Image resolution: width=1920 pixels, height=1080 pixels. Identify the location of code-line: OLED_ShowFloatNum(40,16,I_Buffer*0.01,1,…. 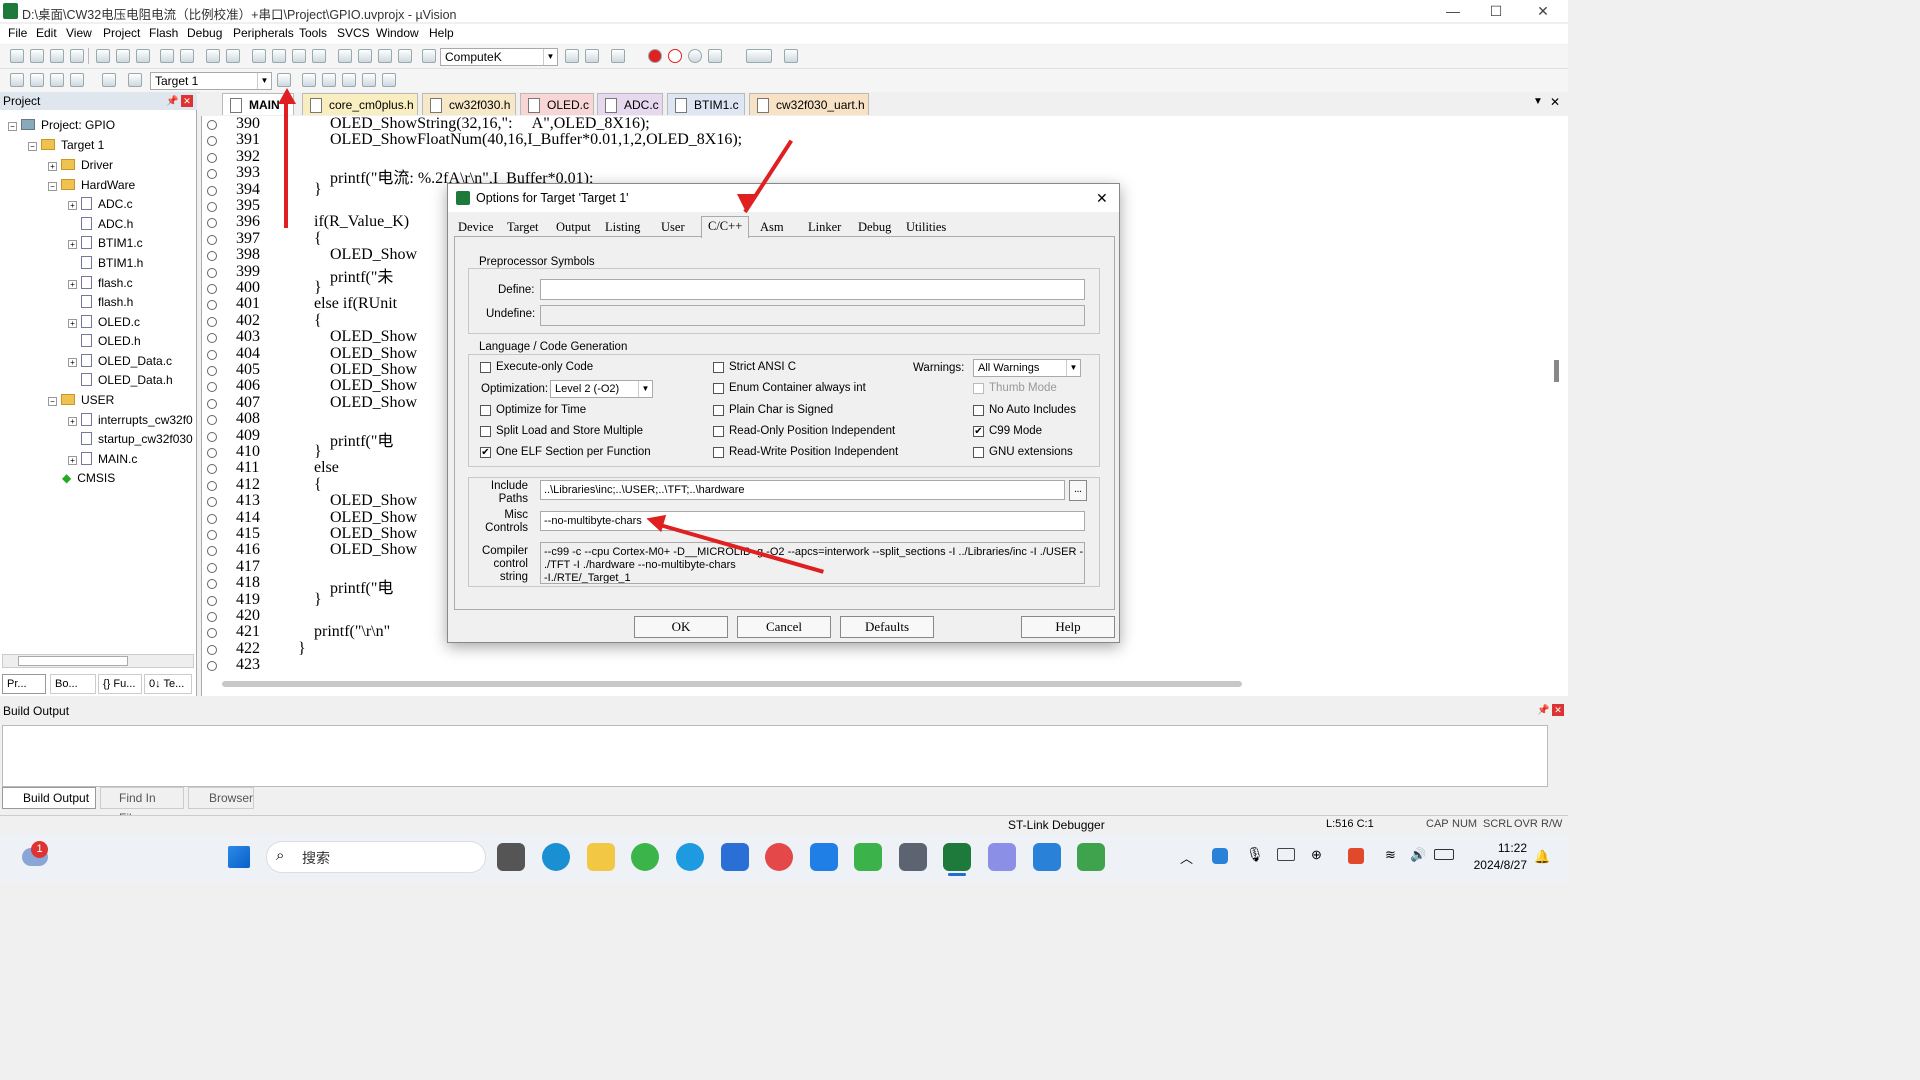
(512, 140).